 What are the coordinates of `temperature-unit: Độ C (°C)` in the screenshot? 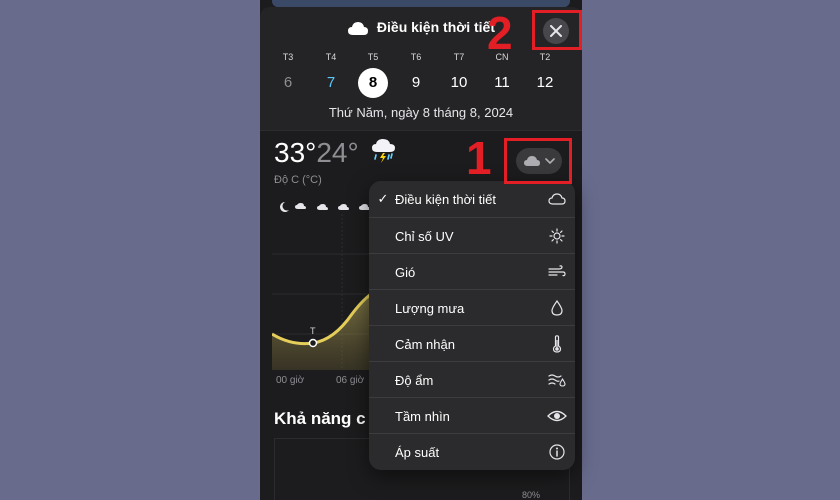 It's located at (298, 180).